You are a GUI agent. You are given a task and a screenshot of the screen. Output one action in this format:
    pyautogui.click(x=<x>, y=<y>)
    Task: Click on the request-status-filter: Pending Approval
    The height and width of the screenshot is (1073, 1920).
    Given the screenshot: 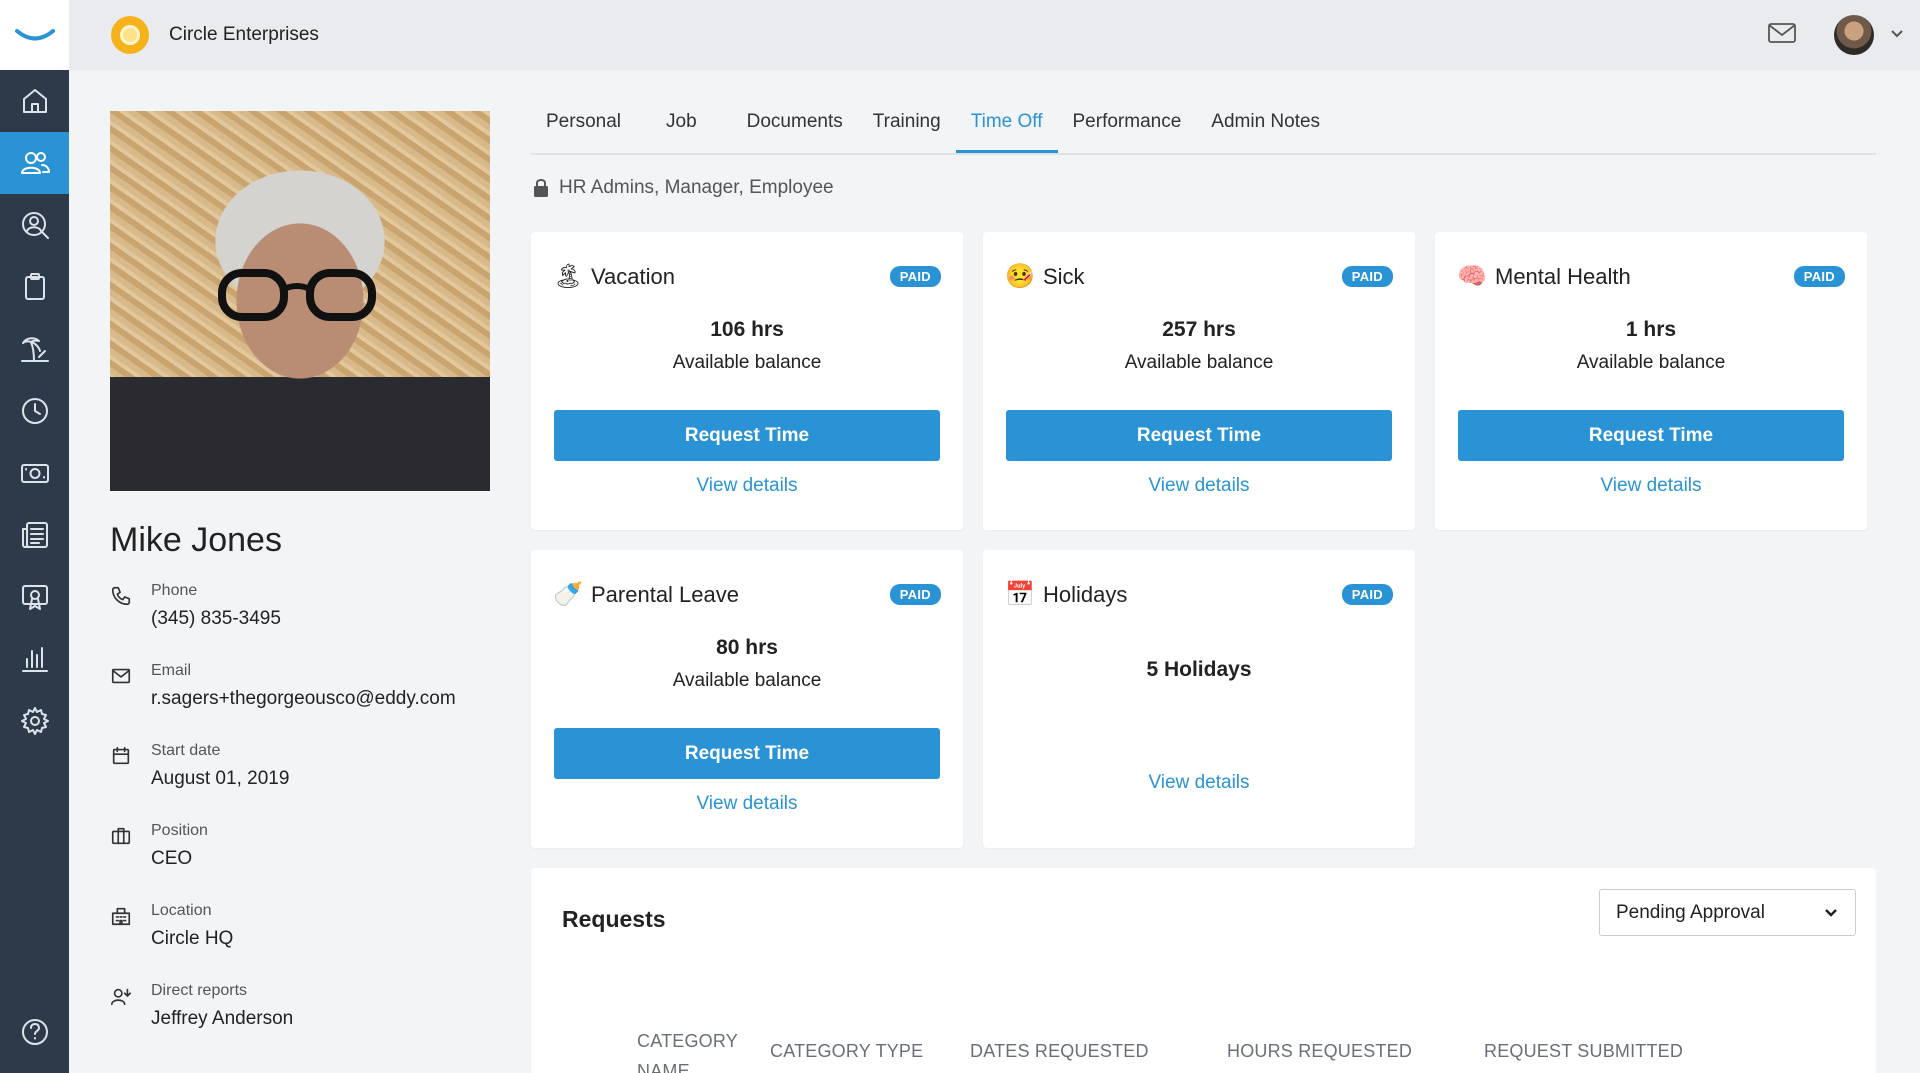 What is the action you would take?
    pyautogui.click(x=1727, y=912)
    